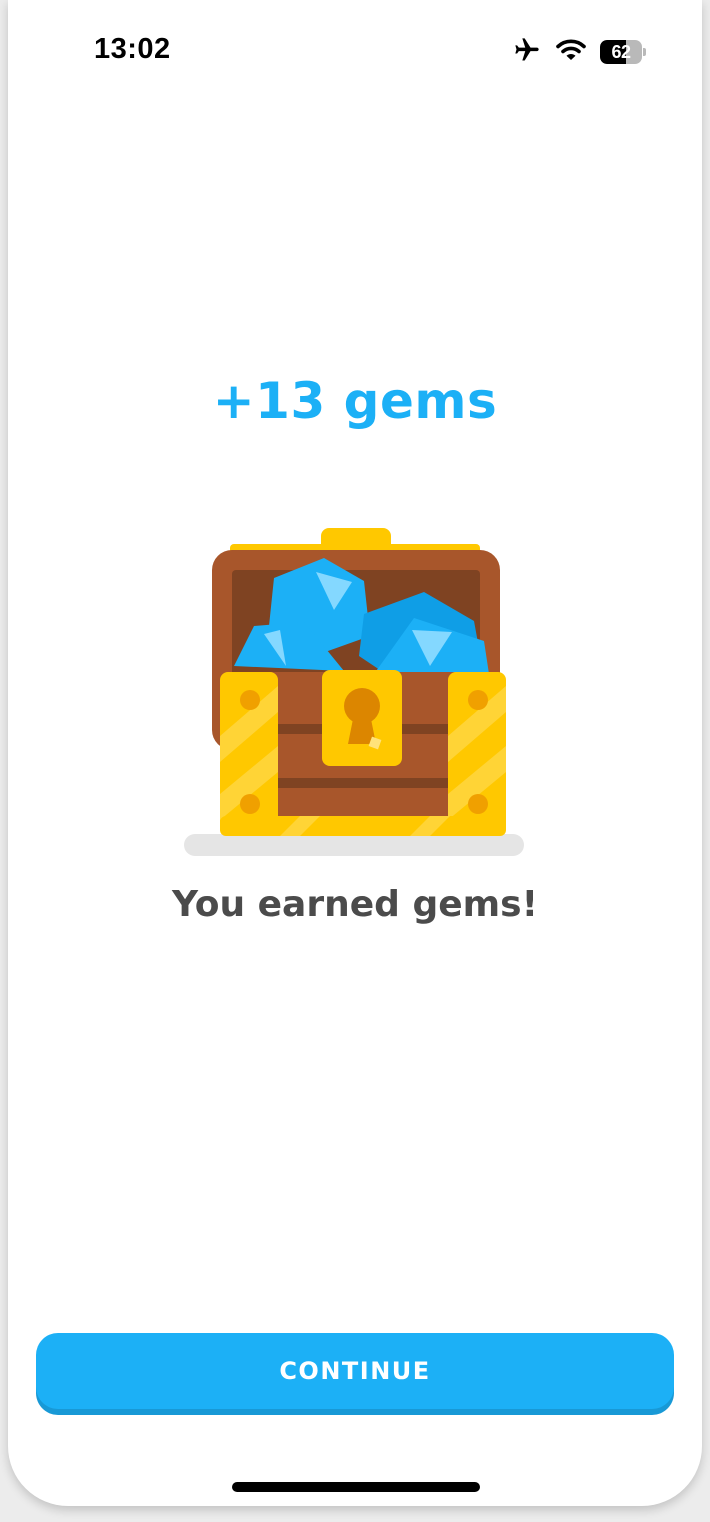  I want to click on airplane-icon, so click(527, 52).